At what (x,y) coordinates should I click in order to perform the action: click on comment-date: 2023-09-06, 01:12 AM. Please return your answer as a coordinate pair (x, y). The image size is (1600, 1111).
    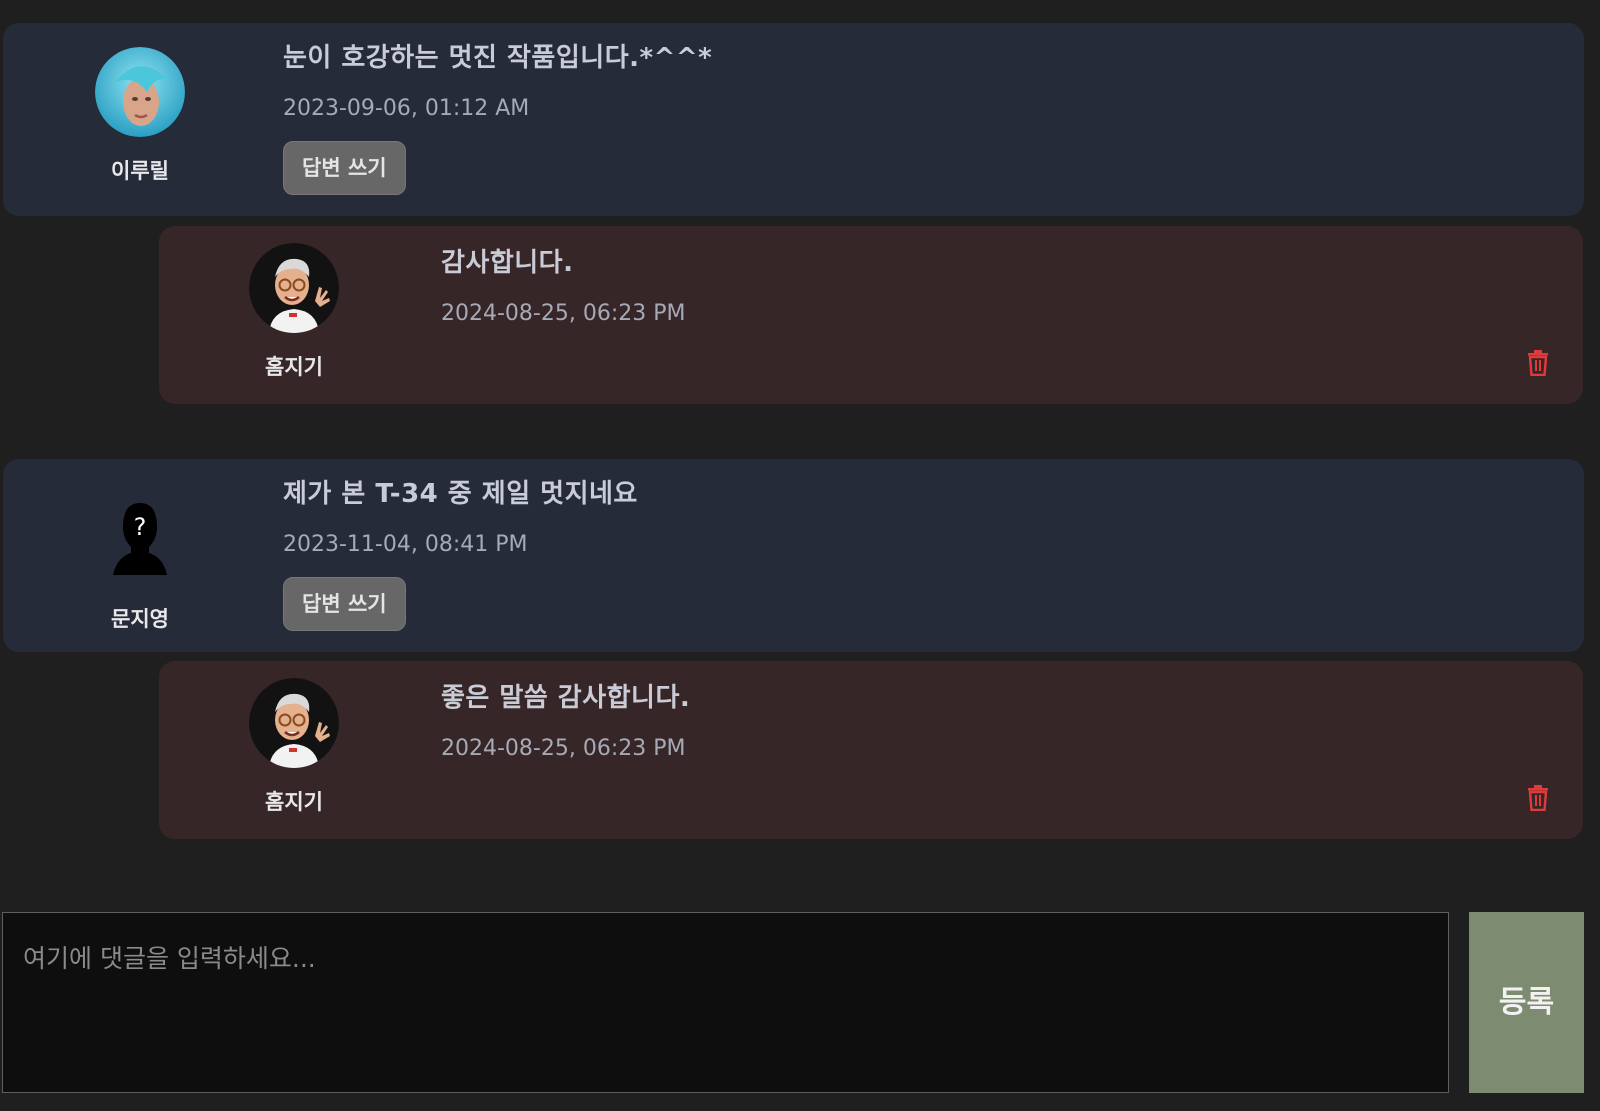
    Looking at the image, I should click on (406, 108).